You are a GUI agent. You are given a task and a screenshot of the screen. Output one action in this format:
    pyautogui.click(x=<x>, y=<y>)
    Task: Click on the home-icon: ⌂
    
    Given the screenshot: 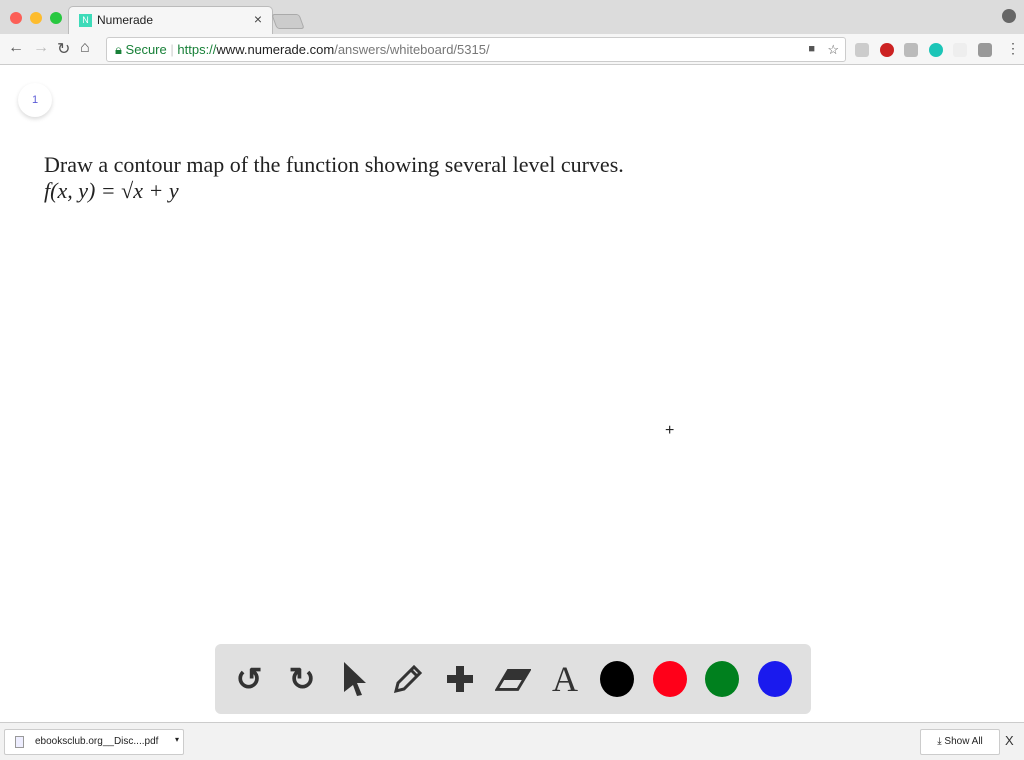 What is the action you would take?
    pyautogui.click(x=85, y=48)
    